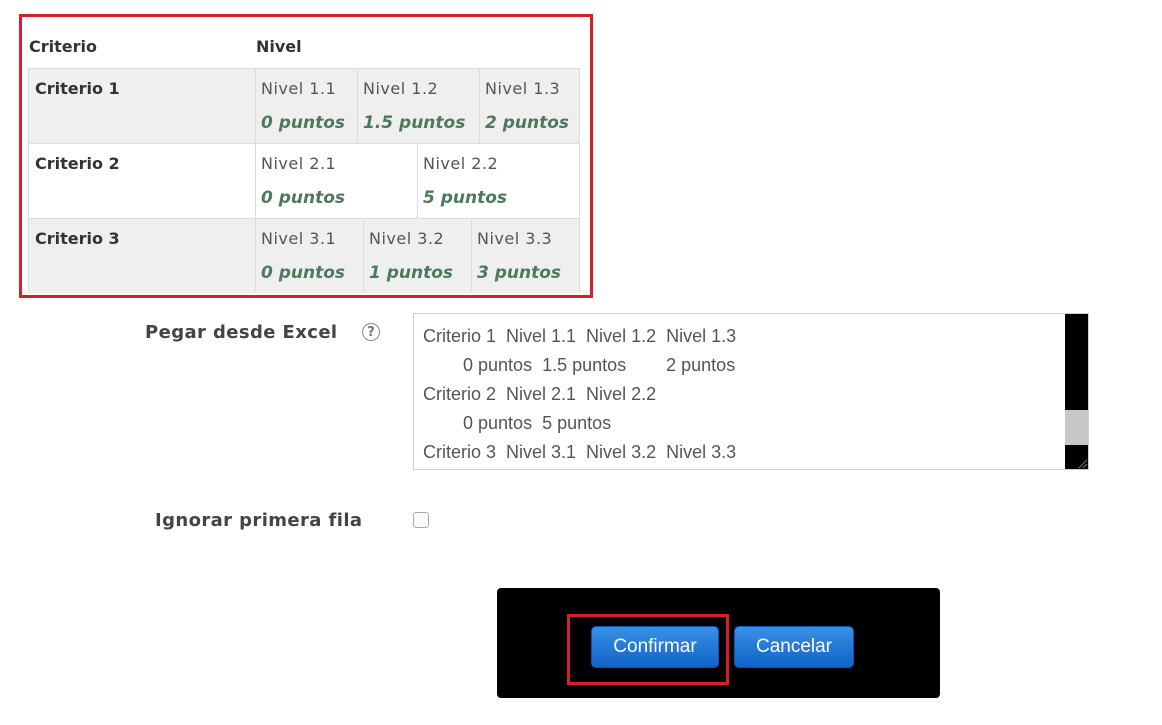  Describe the element at coordinates (310, 256) in the screenshot. I see `level-cell: Nivel 3.1 0 puntos` at that location.